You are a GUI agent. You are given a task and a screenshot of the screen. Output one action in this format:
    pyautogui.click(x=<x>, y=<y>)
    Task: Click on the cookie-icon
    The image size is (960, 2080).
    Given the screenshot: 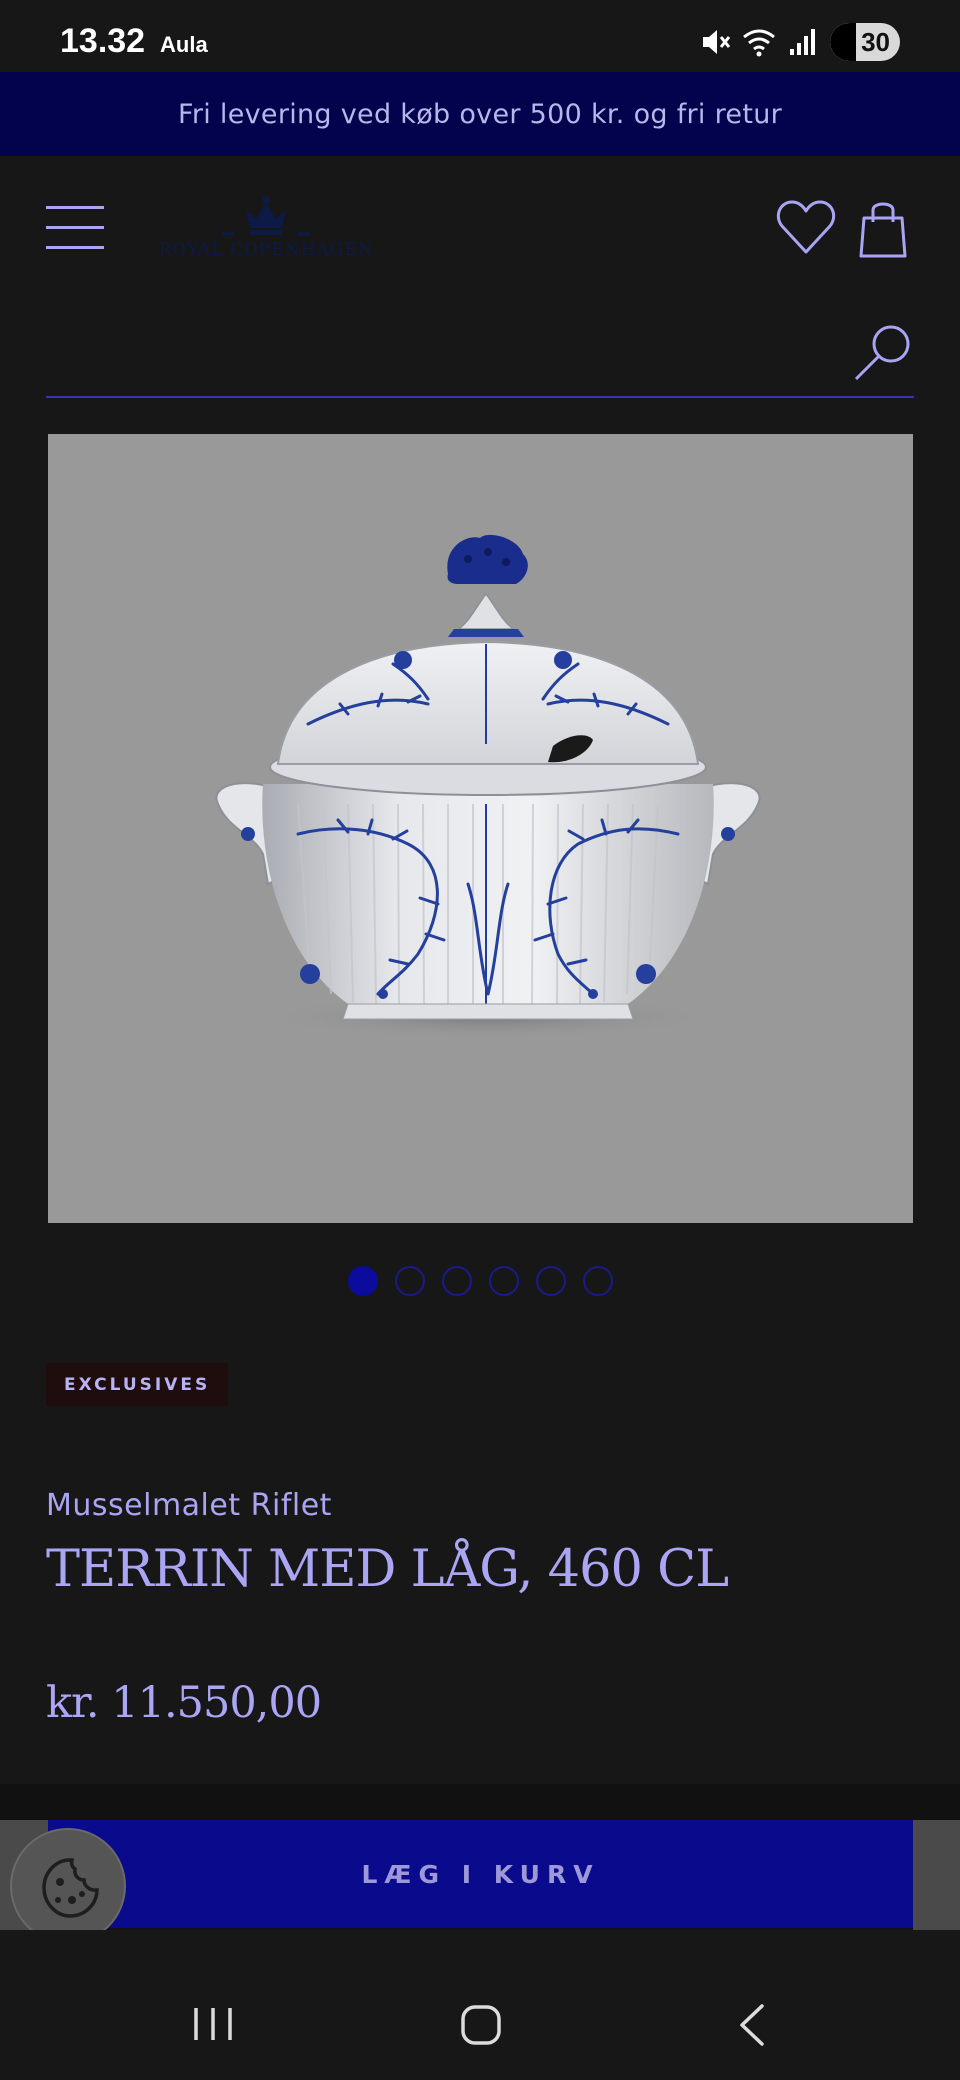 What is the action you would take?
    pyautogui.click(x=70, y=1888)
    